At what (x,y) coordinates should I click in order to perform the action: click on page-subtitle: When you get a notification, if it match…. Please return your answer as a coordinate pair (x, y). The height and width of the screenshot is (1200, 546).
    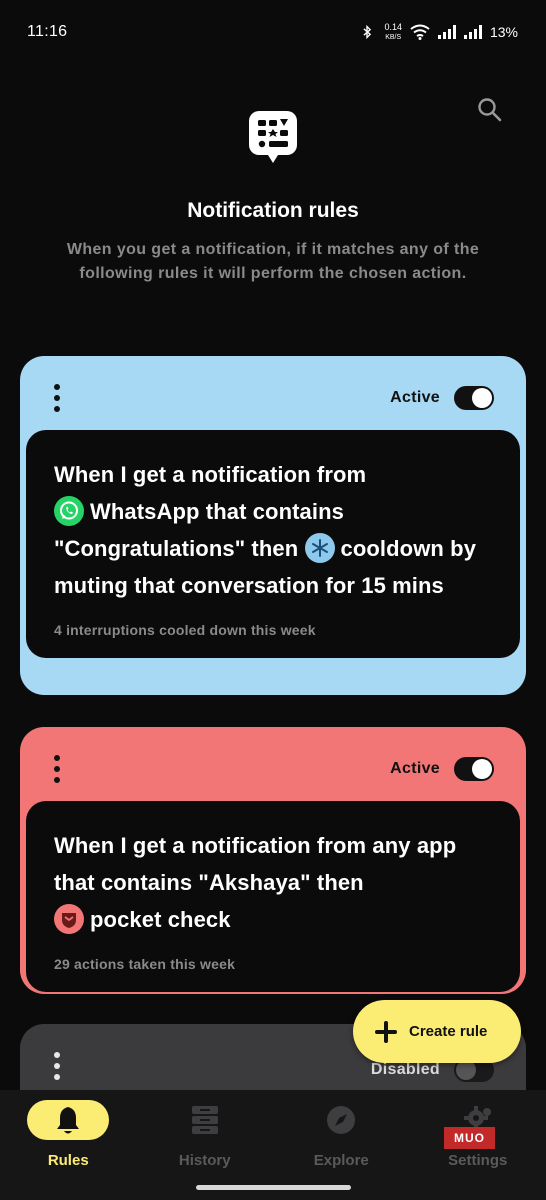
    Looking at the image, I should click on (273, 261).